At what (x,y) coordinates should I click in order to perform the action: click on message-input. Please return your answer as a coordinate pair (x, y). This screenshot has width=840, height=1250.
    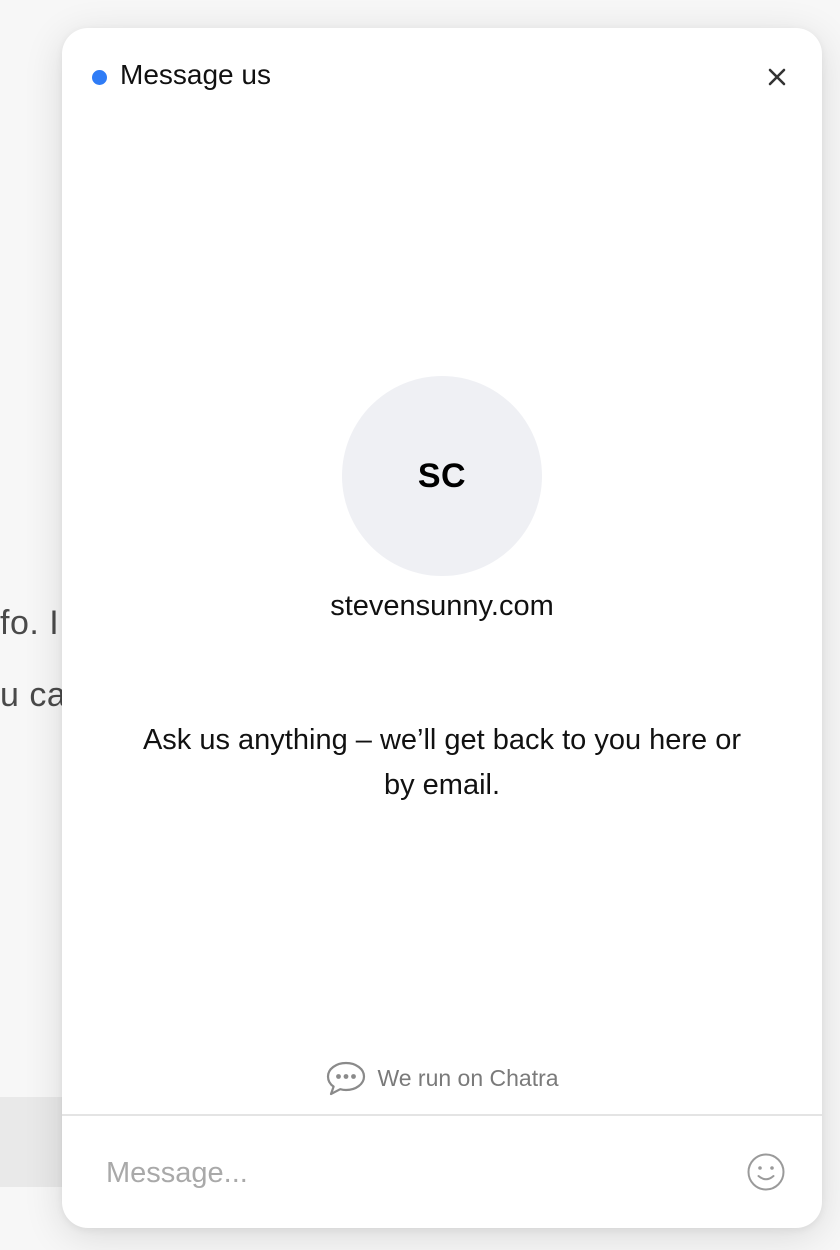
    Looking at the image, I should click on (406, 1173).